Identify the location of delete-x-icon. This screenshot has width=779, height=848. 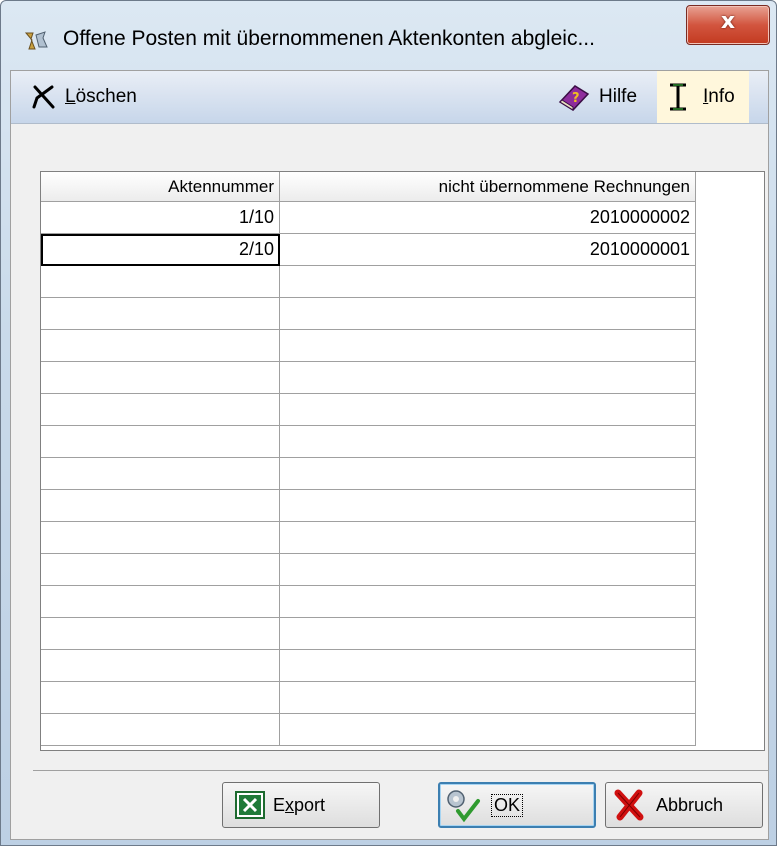
(43, 97).